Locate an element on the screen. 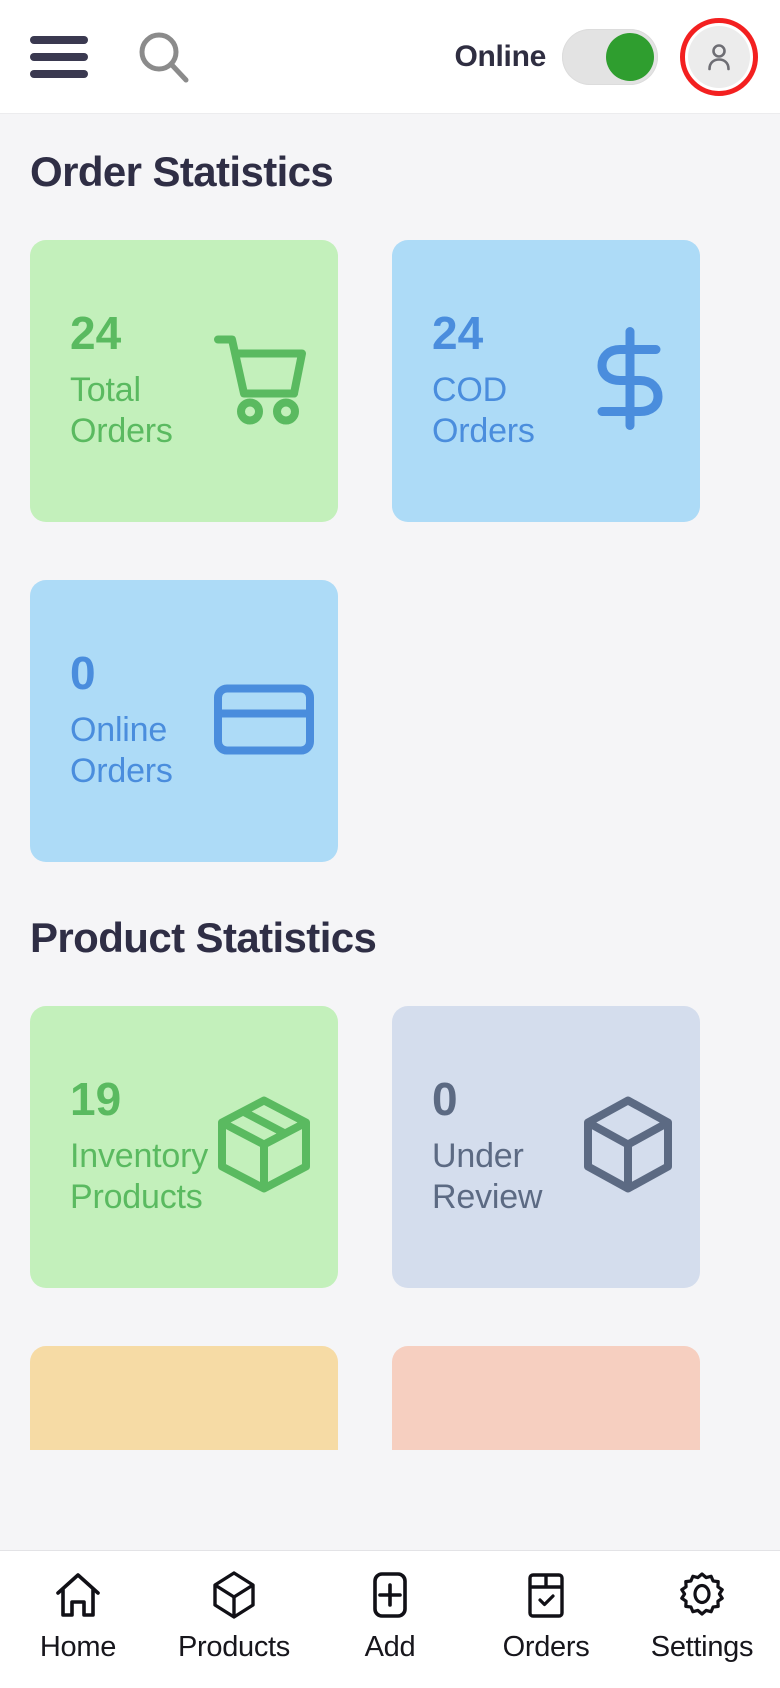  stat-card-texts: 19 Inventory Products is located at coordinates (139, 1147).